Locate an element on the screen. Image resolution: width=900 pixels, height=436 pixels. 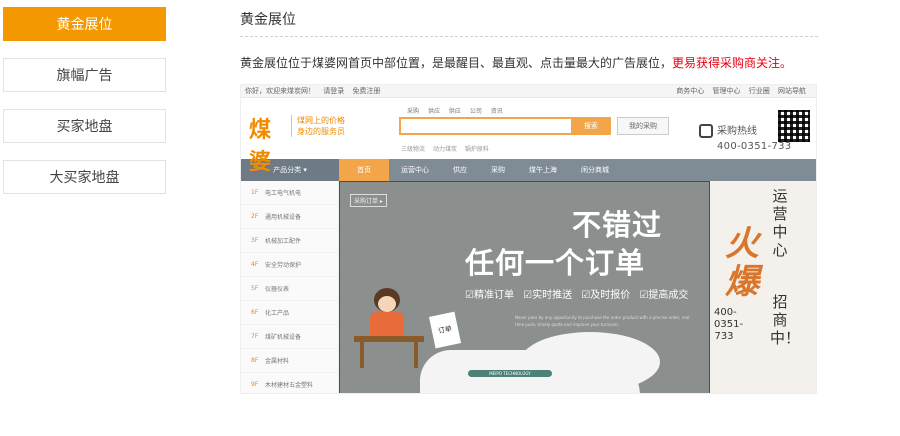
category-label: 化工产品 is located at coordinates (277, 313).